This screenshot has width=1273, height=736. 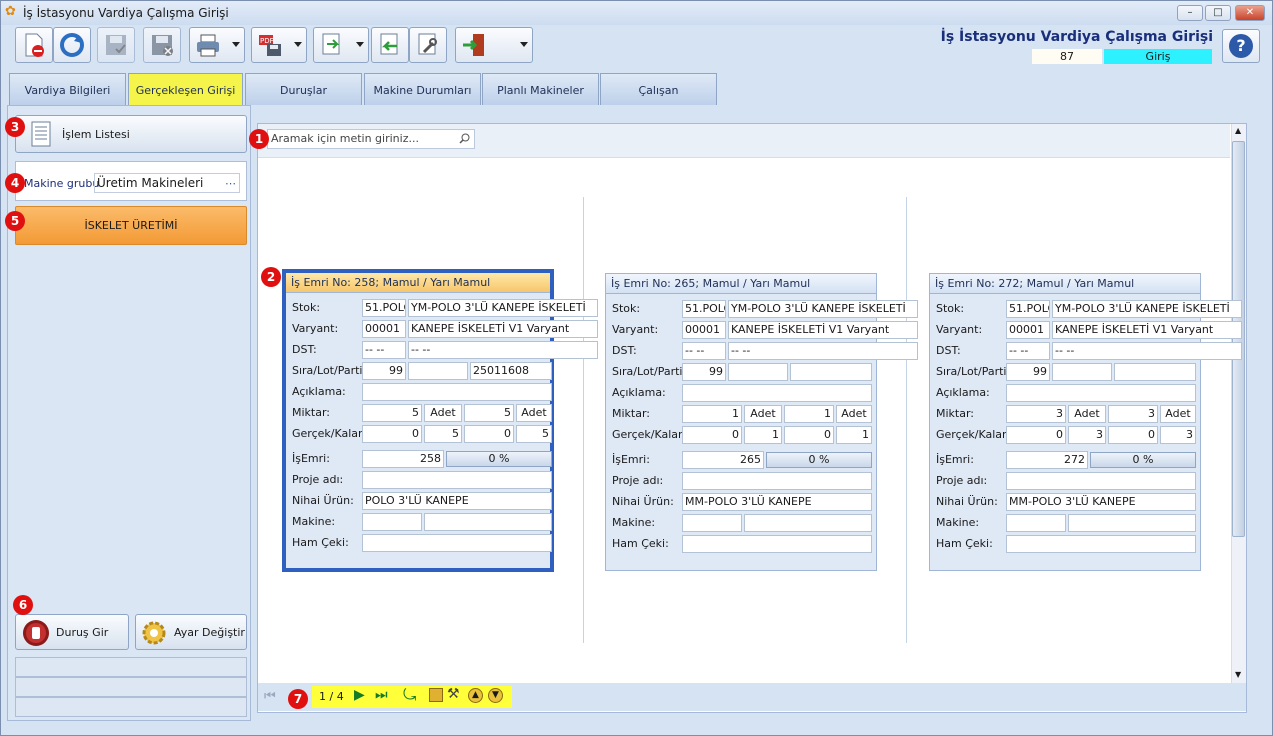 I want to click on field-proje, so click(x=777, y=481).